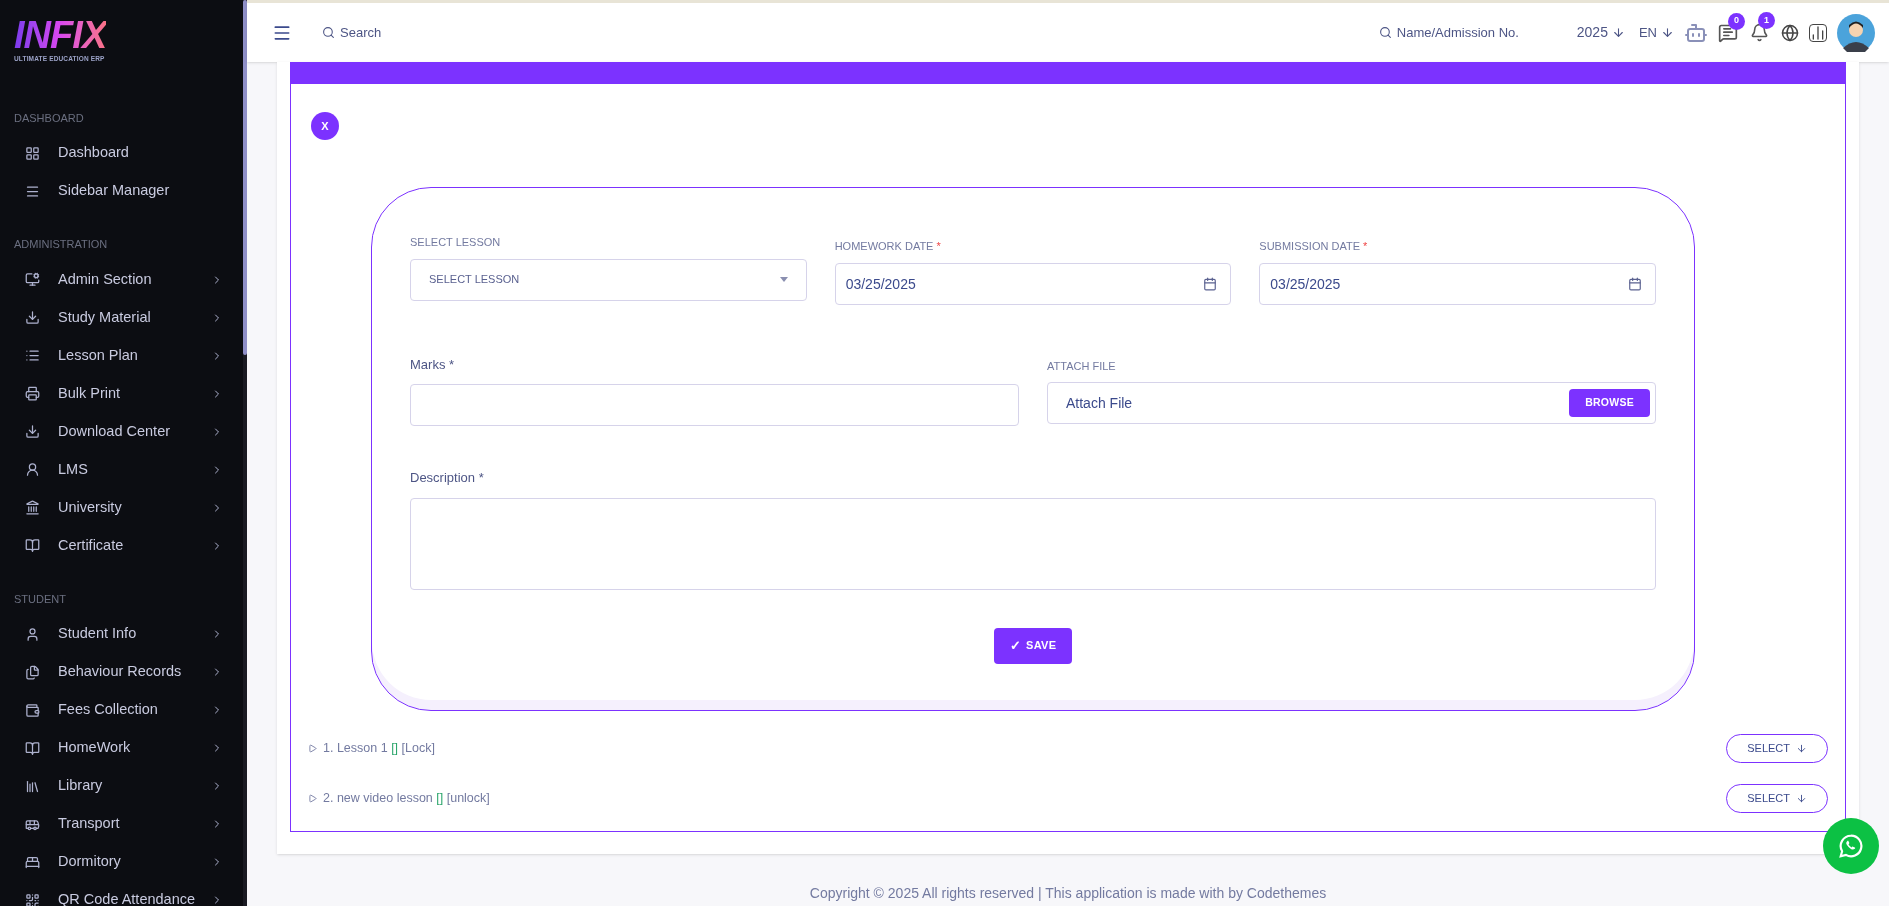 Image resolution: width=1889 pixels, height=906 pixels. Describe the element at coordinates (32, 191) in the screenshot. I see `menu-icon` at that location.